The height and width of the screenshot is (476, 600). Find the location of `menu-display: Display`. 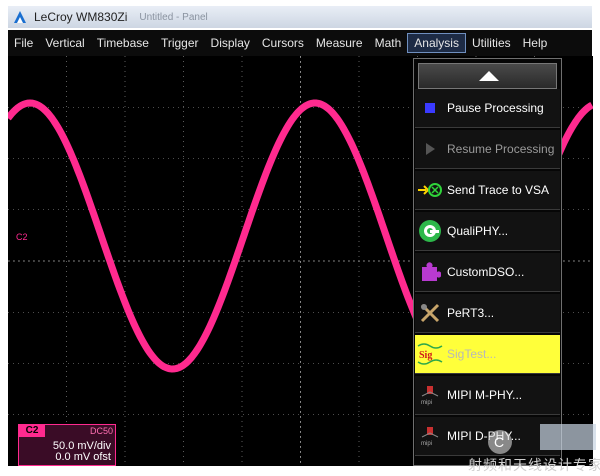

menu-display: Display is located at coordinates (230, 43).